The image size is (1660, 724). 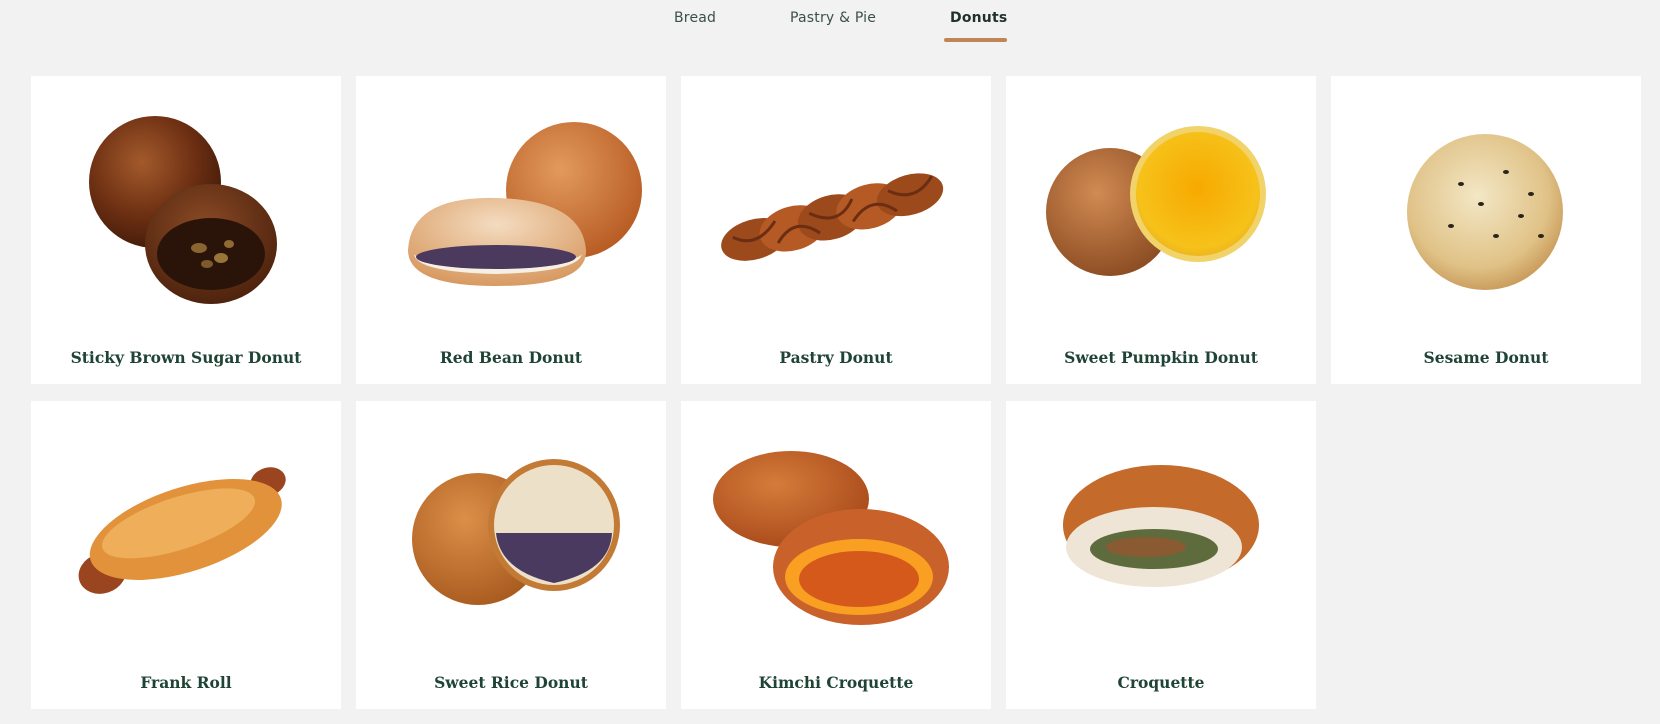 I want to click on tab-bread: Bread, so click(x=695, y=27).